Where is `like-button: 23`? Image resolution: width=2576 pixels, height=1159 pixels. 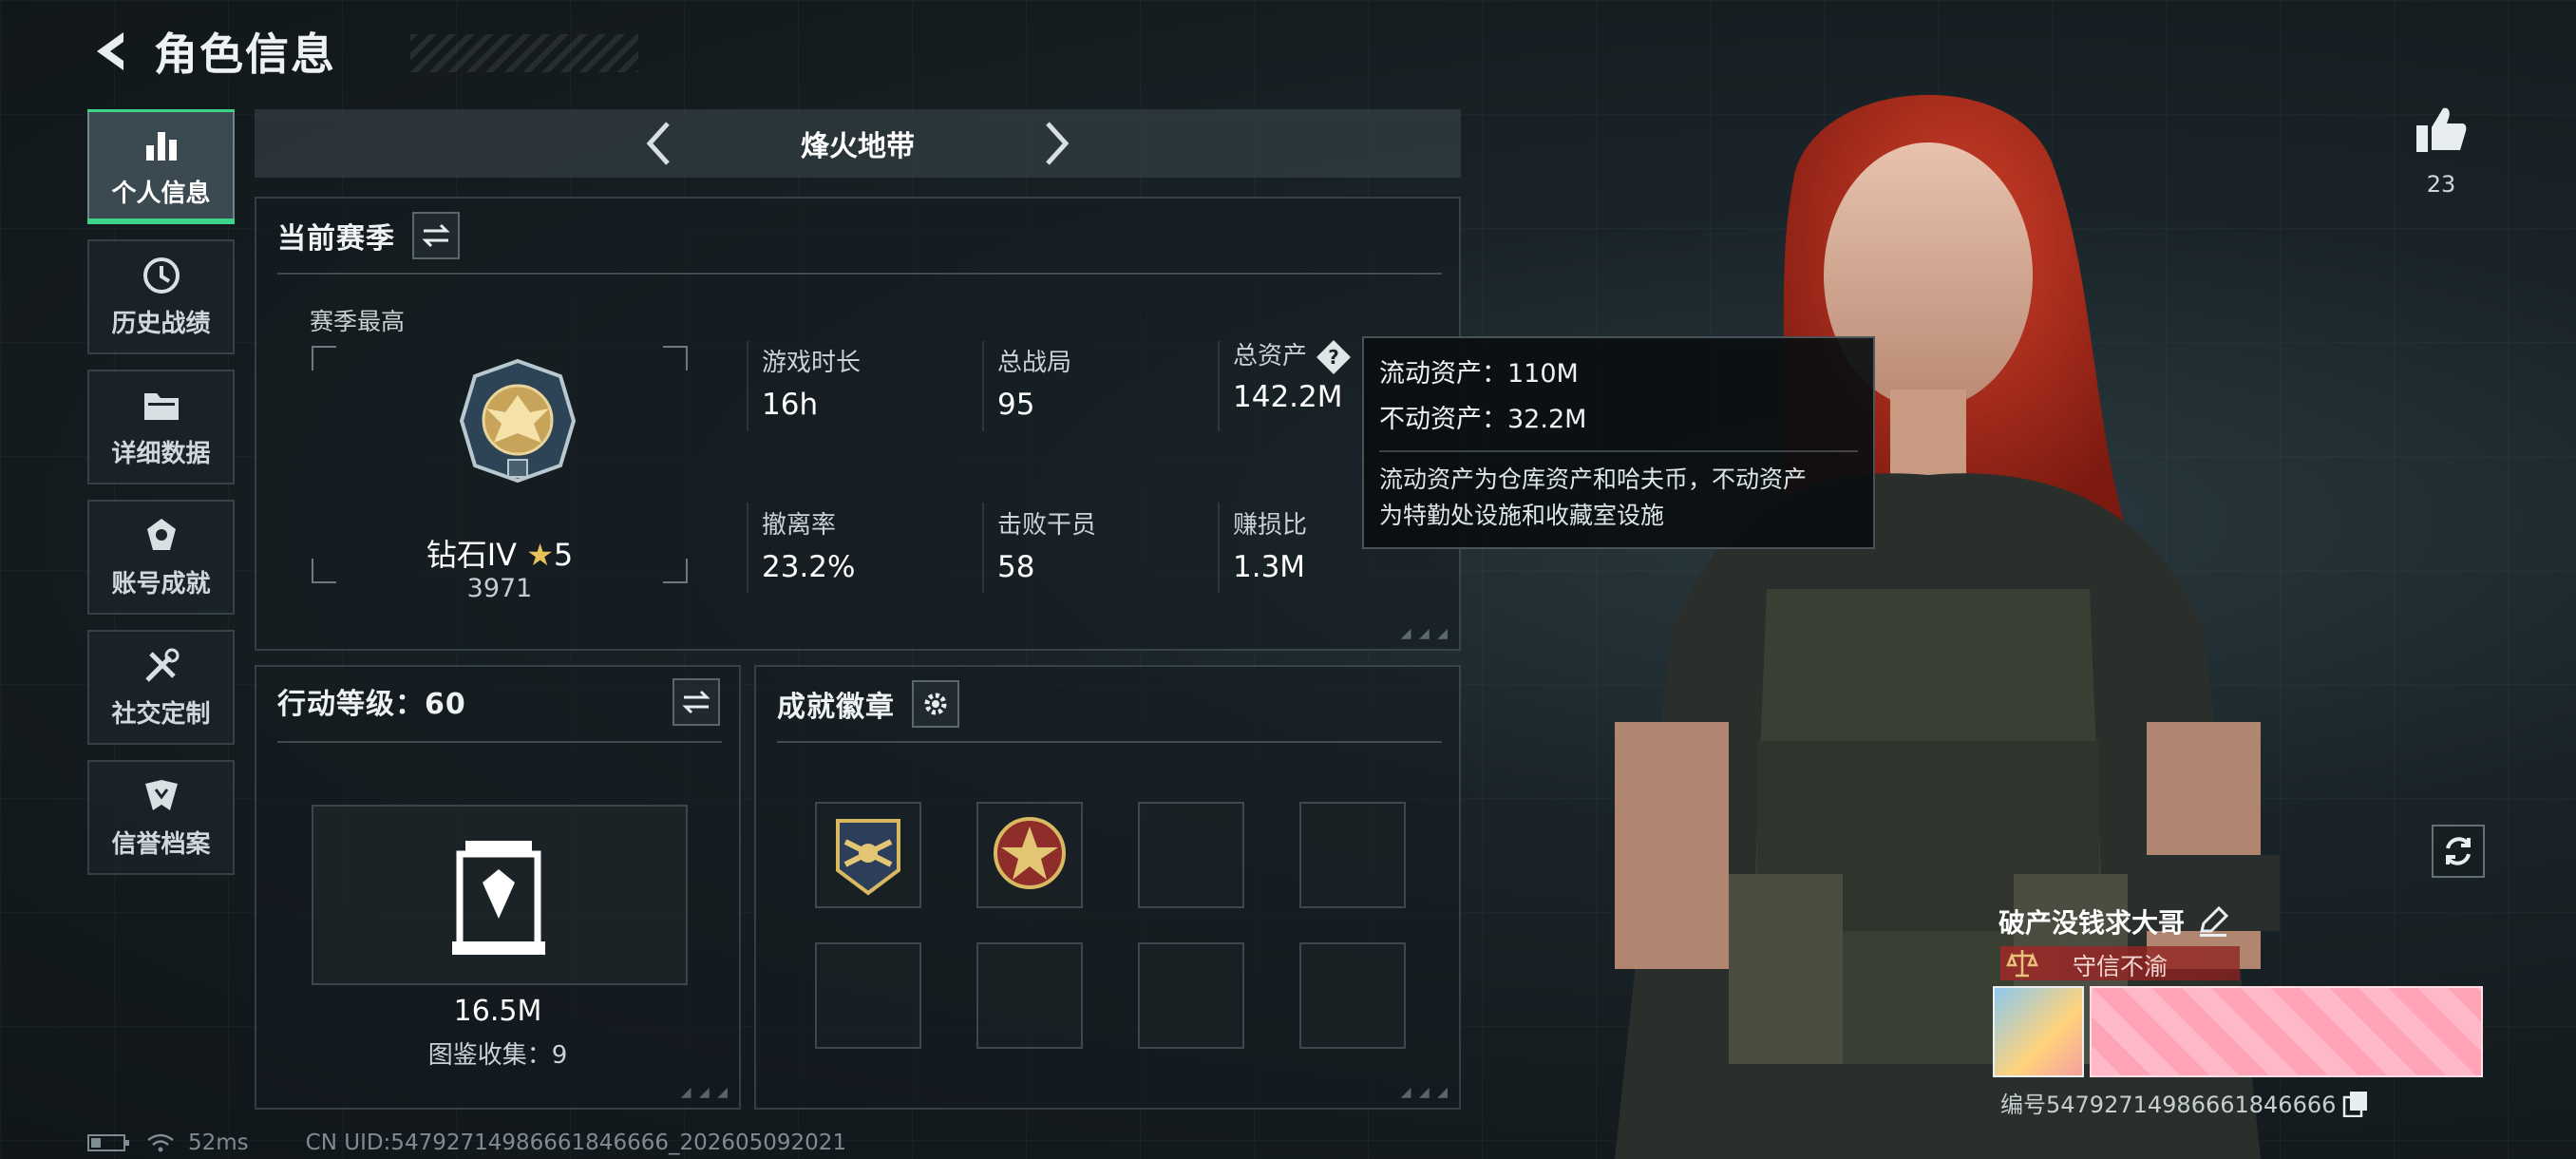
like-button: 23 is located at coordinates (2441, 151).